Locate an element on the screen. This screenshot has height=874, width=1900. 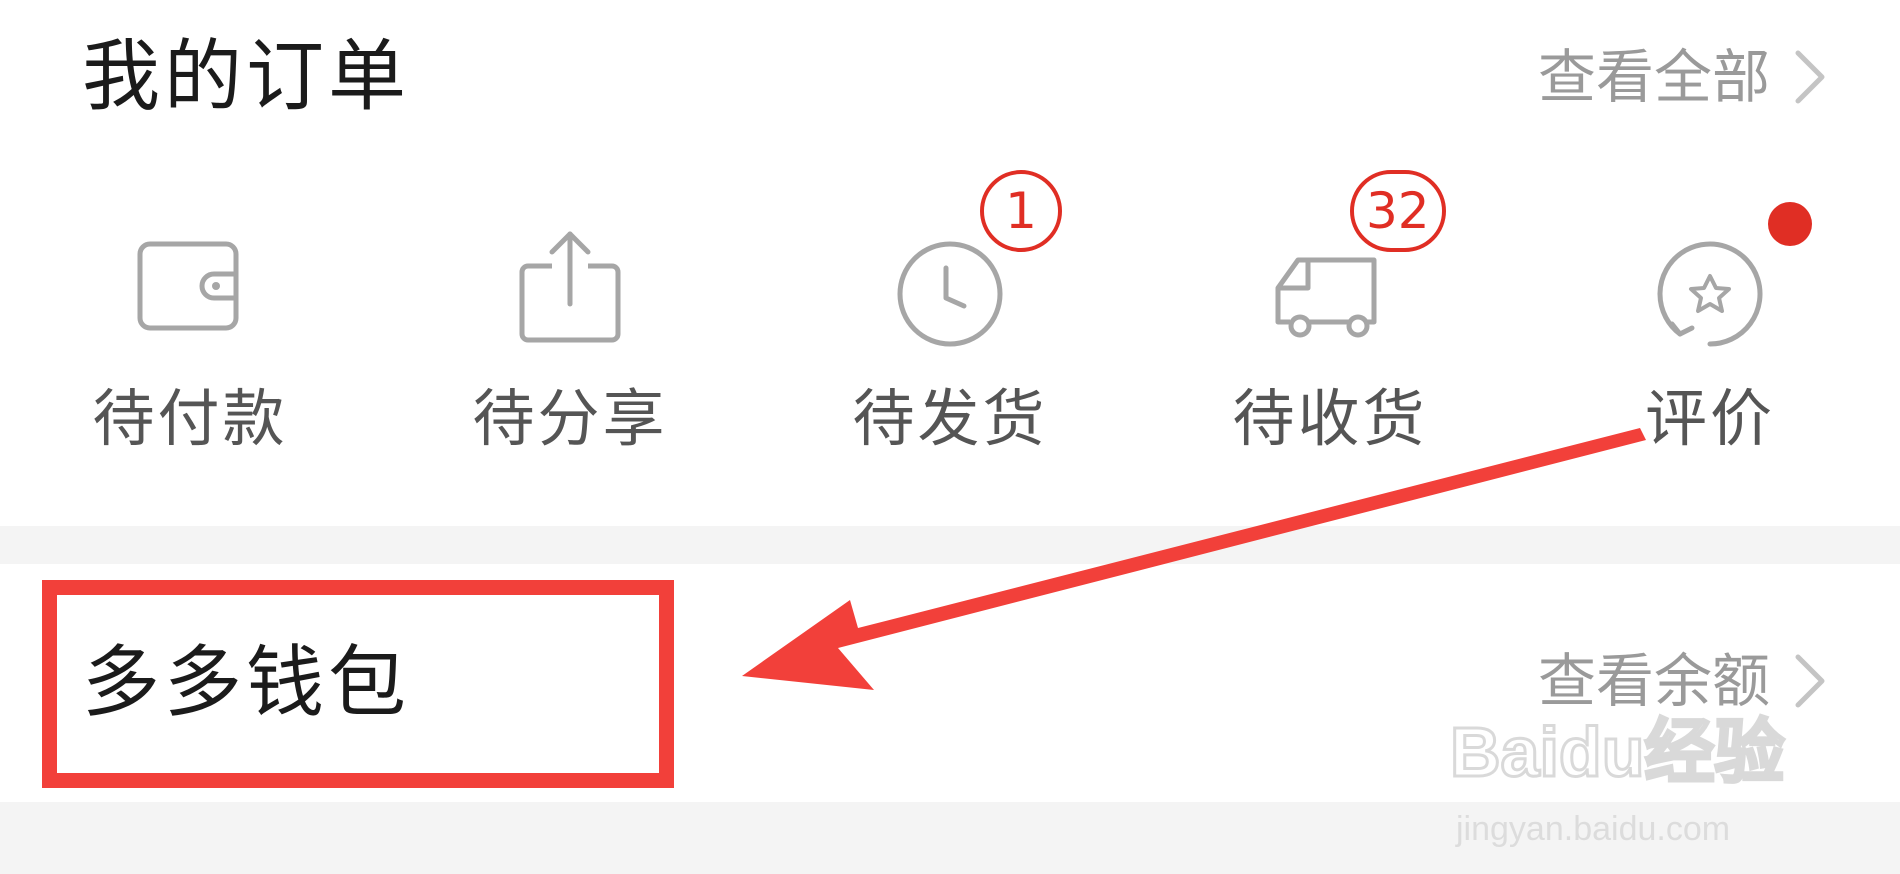
pending-shipment-badge: 1 is located at coordinates (1021, 211).